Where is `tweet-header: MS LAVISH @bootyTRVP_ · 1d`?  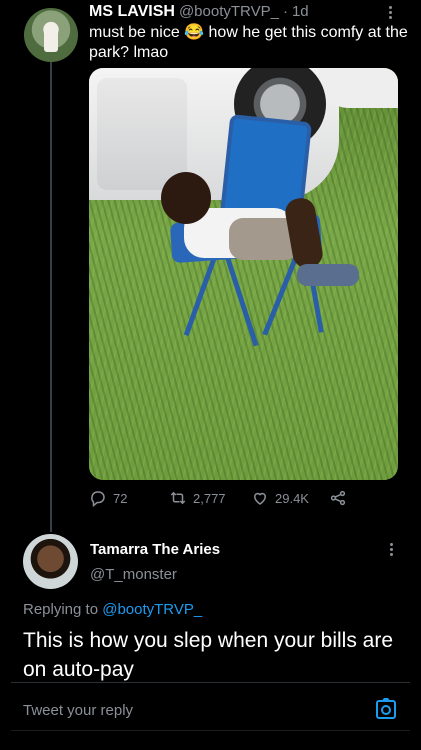
tweet-header: MS LAVISH @bootyTRVP_ · 1d is located at coordinates (199, 13).